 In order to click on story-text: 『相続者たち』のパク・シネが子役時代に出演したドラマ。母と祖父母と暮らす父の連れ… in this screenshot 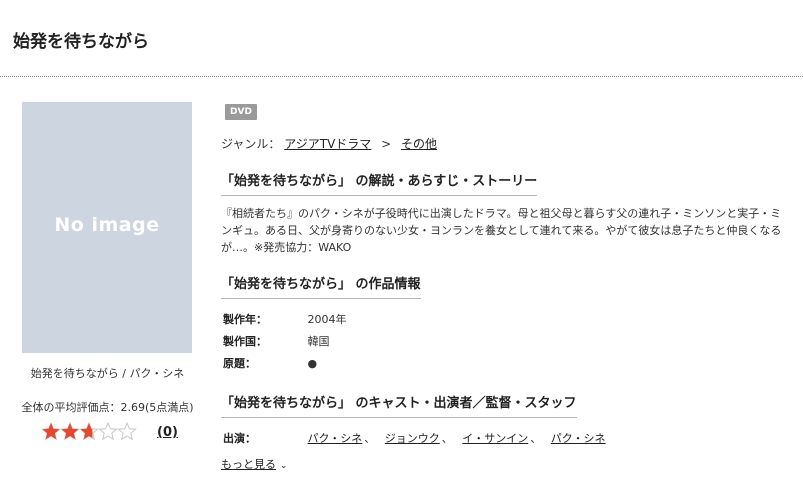, I will do `click(503, 230)`.